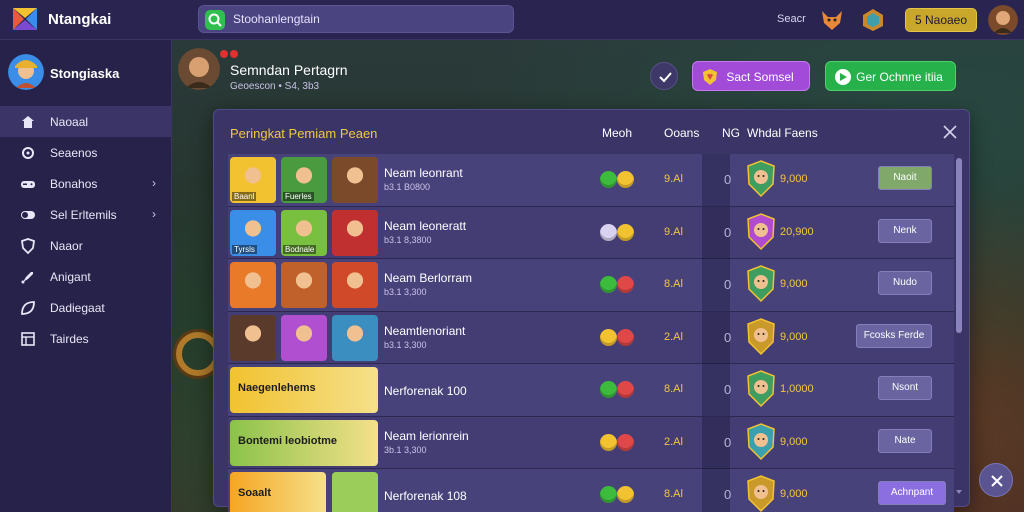 This screenshot has width=1024, height=512. Describe the element at coordinates (832, 20) in the screenshot. I see `fox-icon` at that location.